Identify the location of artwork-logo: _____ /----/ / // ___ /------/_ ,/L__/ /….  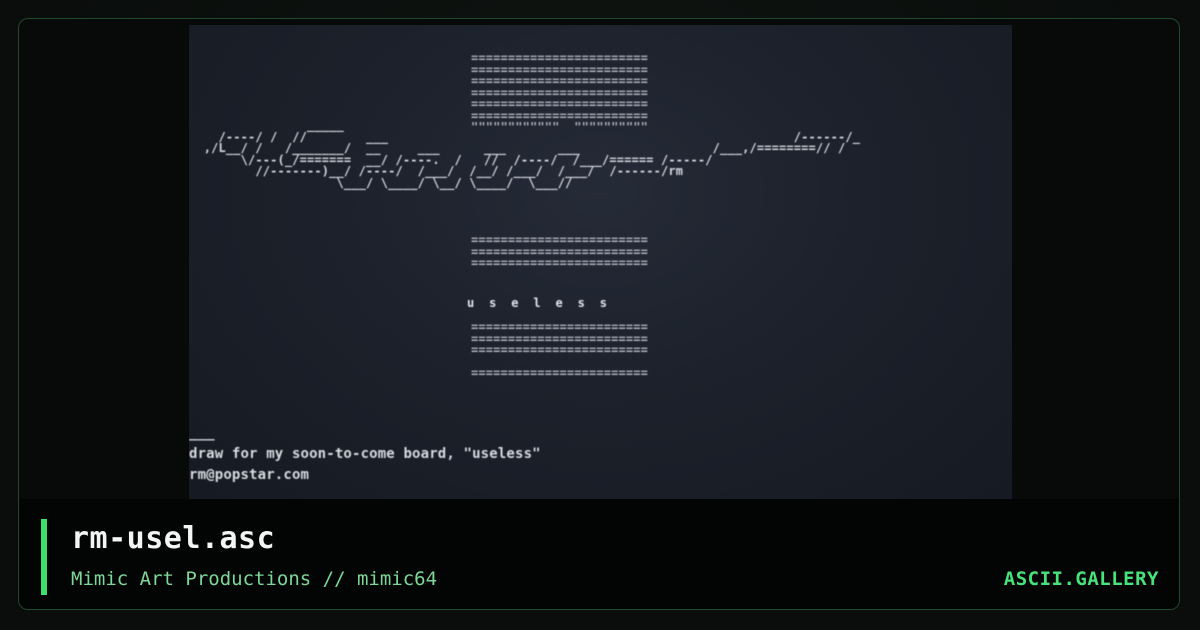
(532, 154).